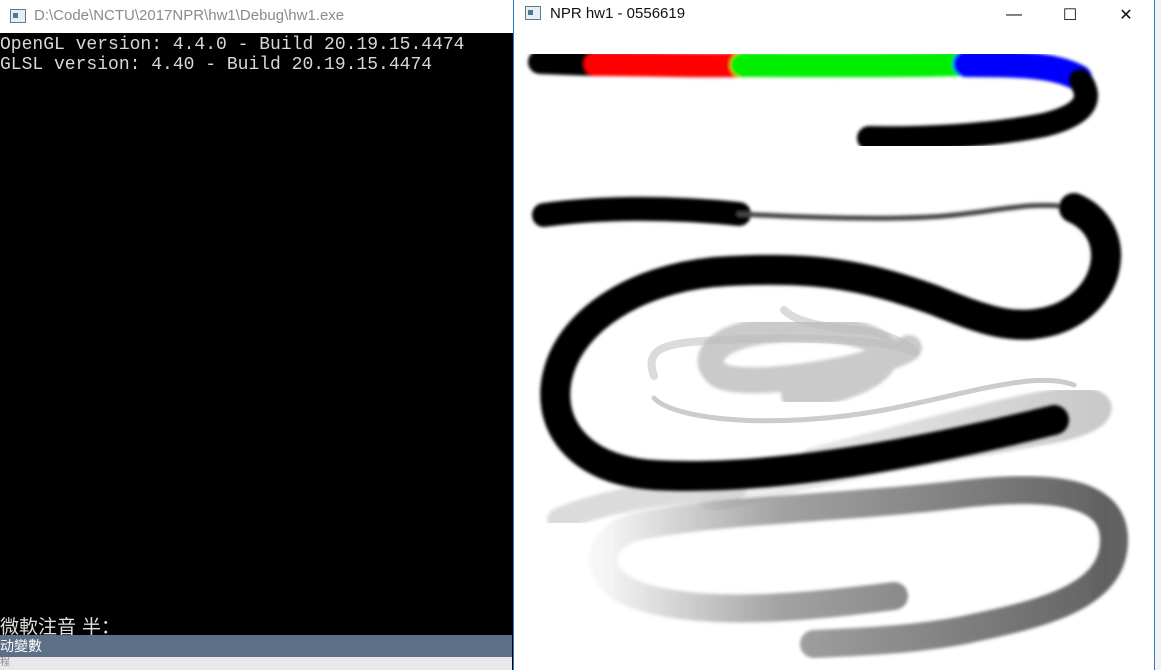 The height and width of the screenshot is (670, 1161). What do you see at coordinates (533, 13) in the screenshot?
I see `npr-app-icon` at bounding box center [533, 13].